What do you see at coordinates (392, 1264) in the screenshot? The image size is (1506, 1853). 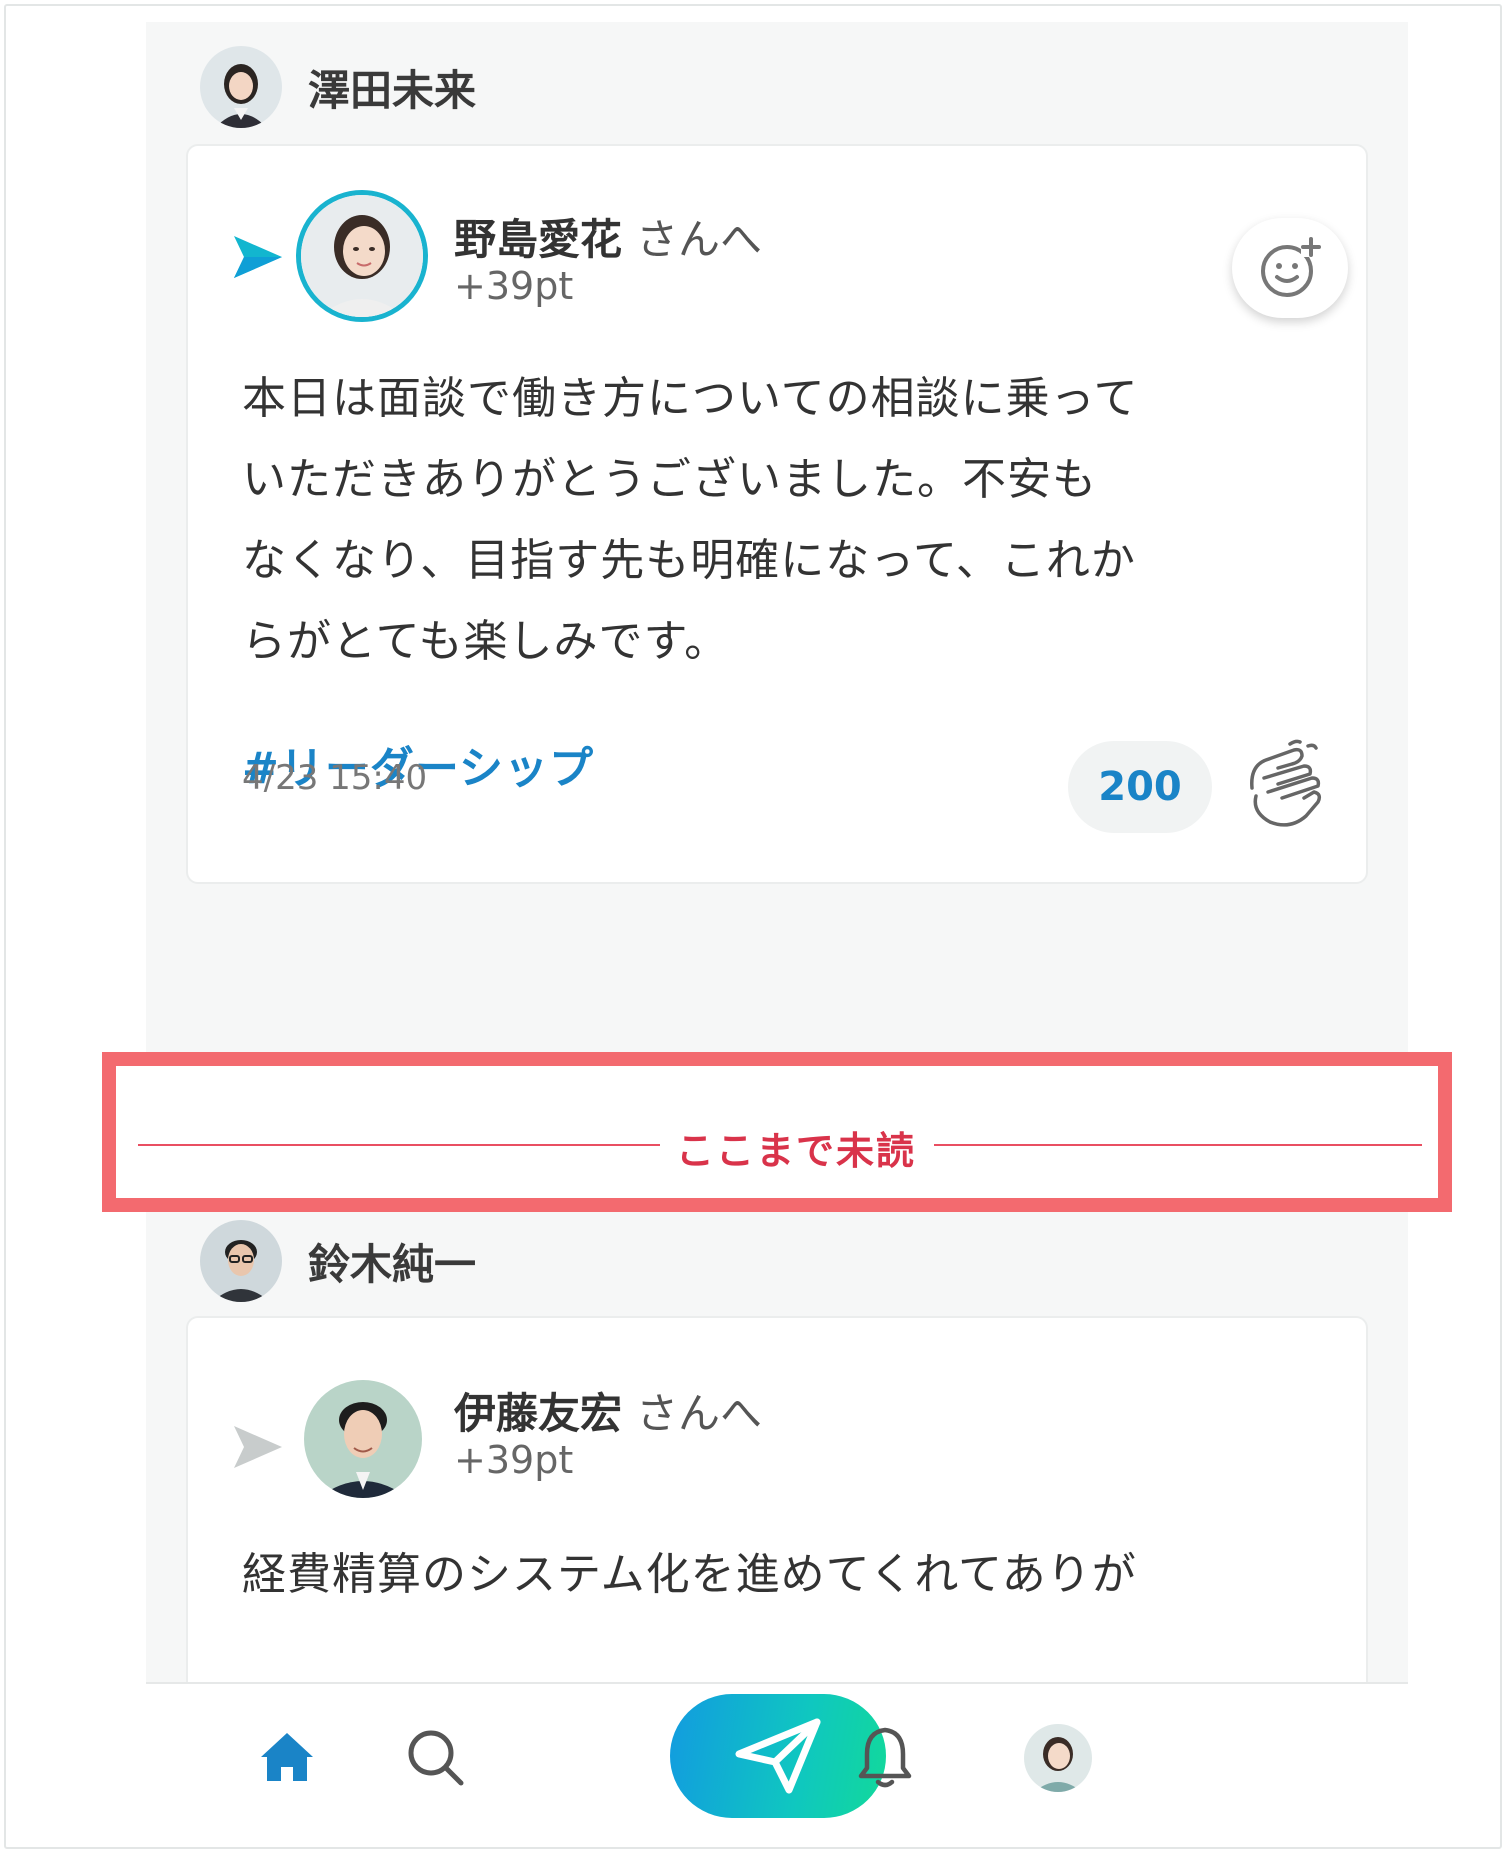 I see `sender-name: 鈴木純一` at bounding box center [392, 1264].